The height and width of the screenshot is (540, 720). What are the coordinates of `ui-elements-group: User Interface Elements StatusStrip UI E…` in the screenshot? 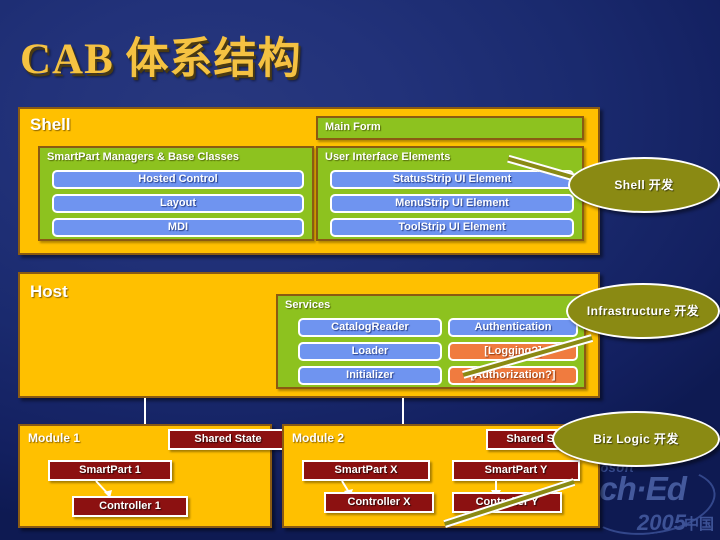 It's located at (450, 193).